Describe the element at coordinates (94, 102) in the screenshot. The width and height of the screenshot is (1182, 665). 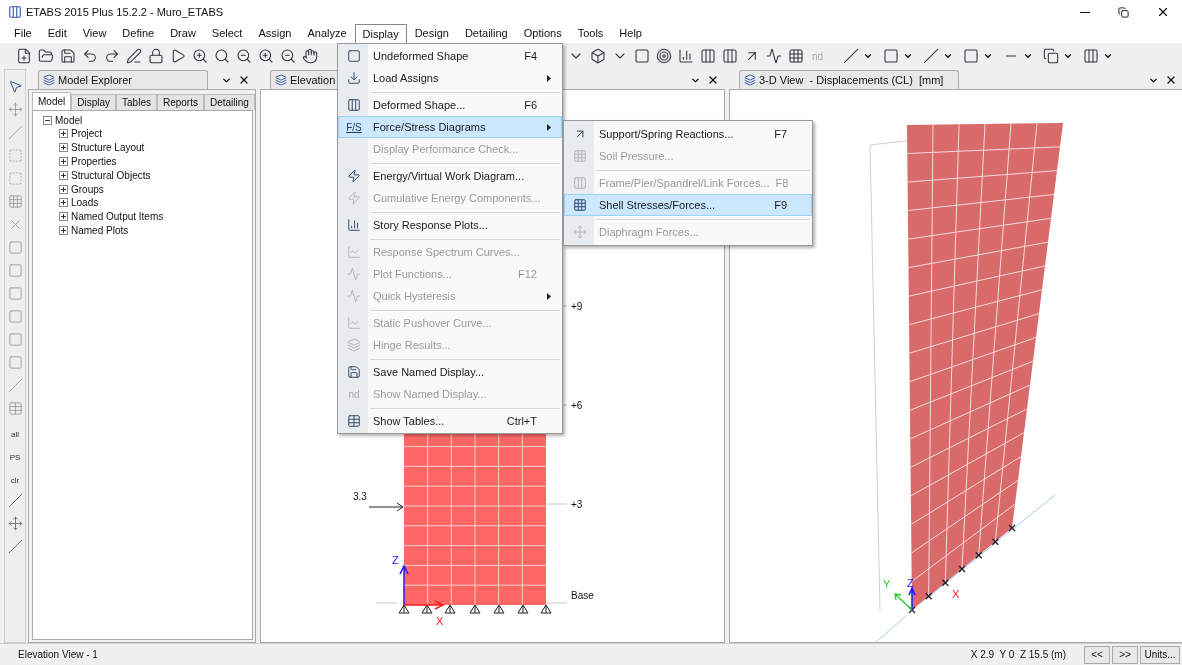
I see `explorer-tab: Display` at that location.